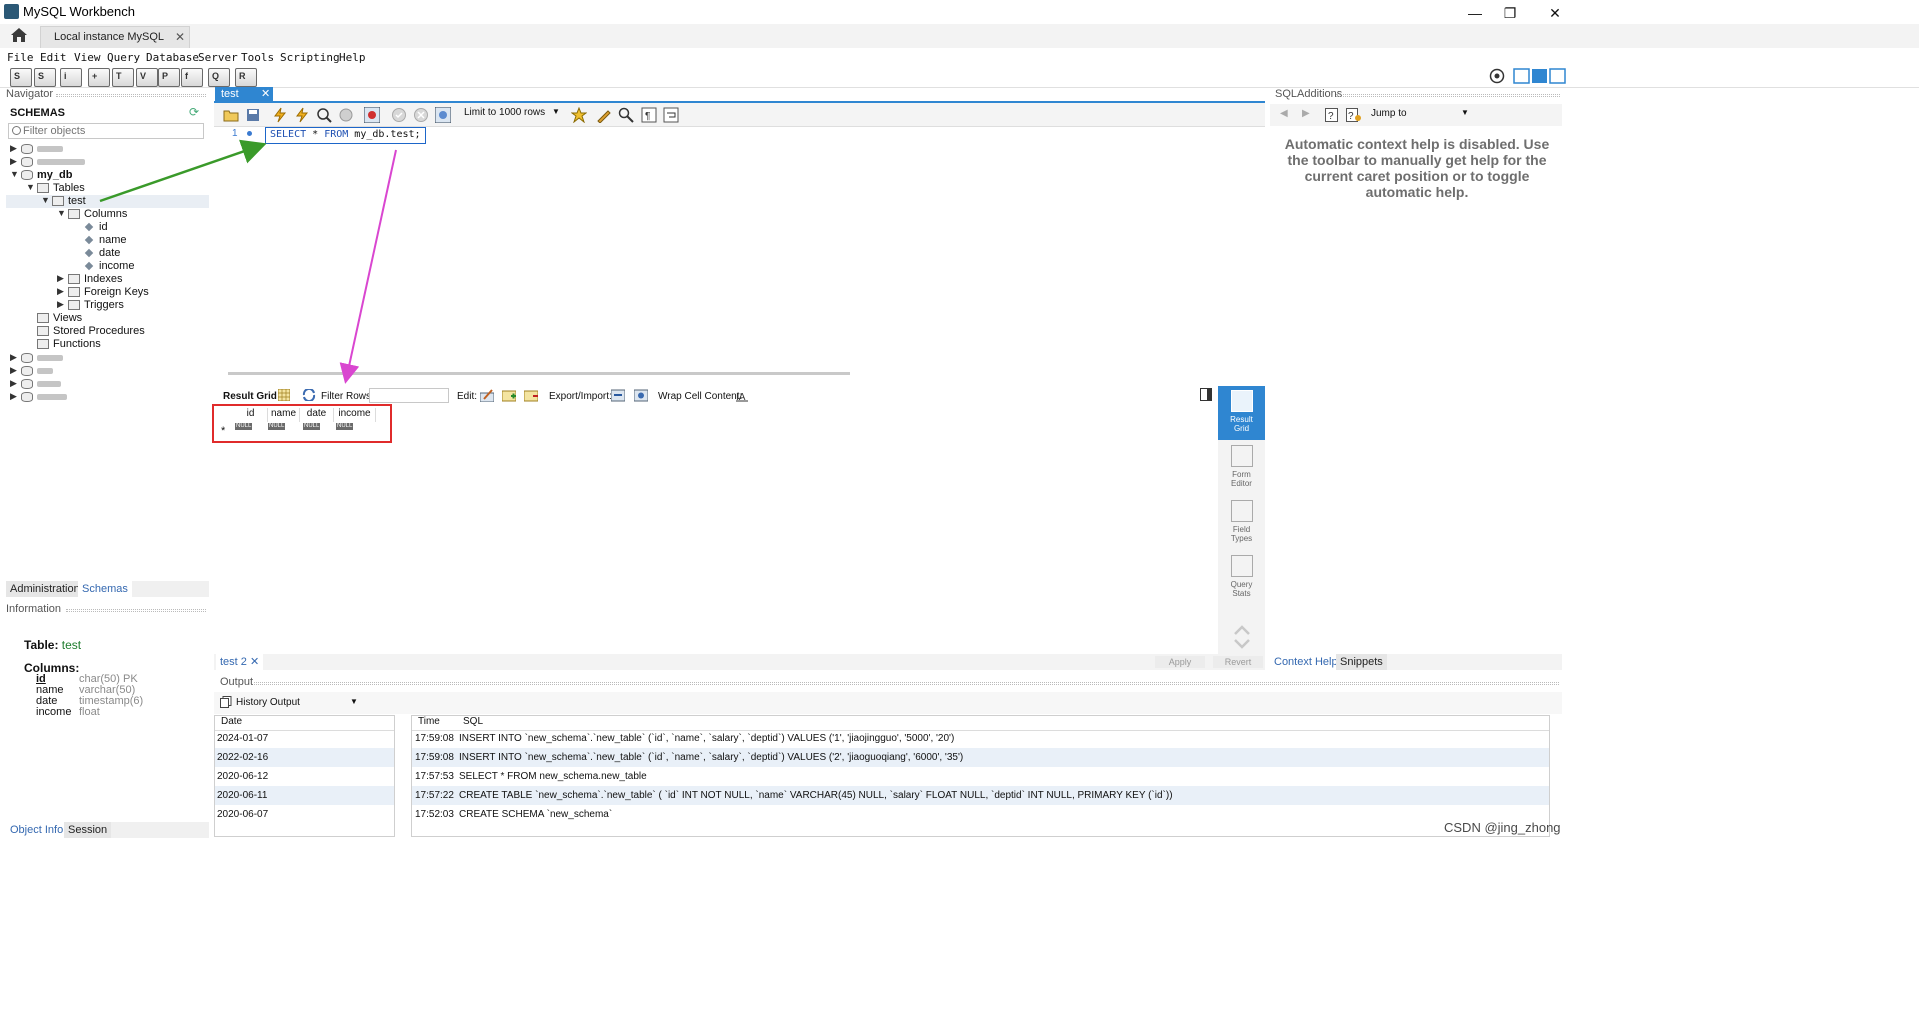 The height and width of the screenshot is (1032, 1919). I want to click on tab-snippets: Snippets, so click(1361, 662).